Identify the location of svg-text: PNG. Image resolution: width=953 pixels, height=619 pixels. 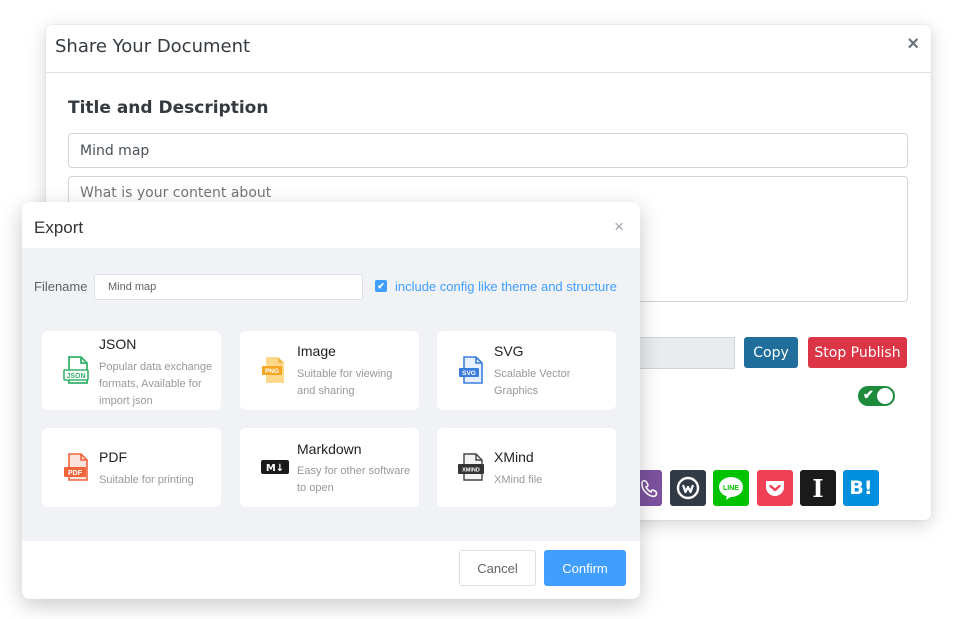
(272, 371).